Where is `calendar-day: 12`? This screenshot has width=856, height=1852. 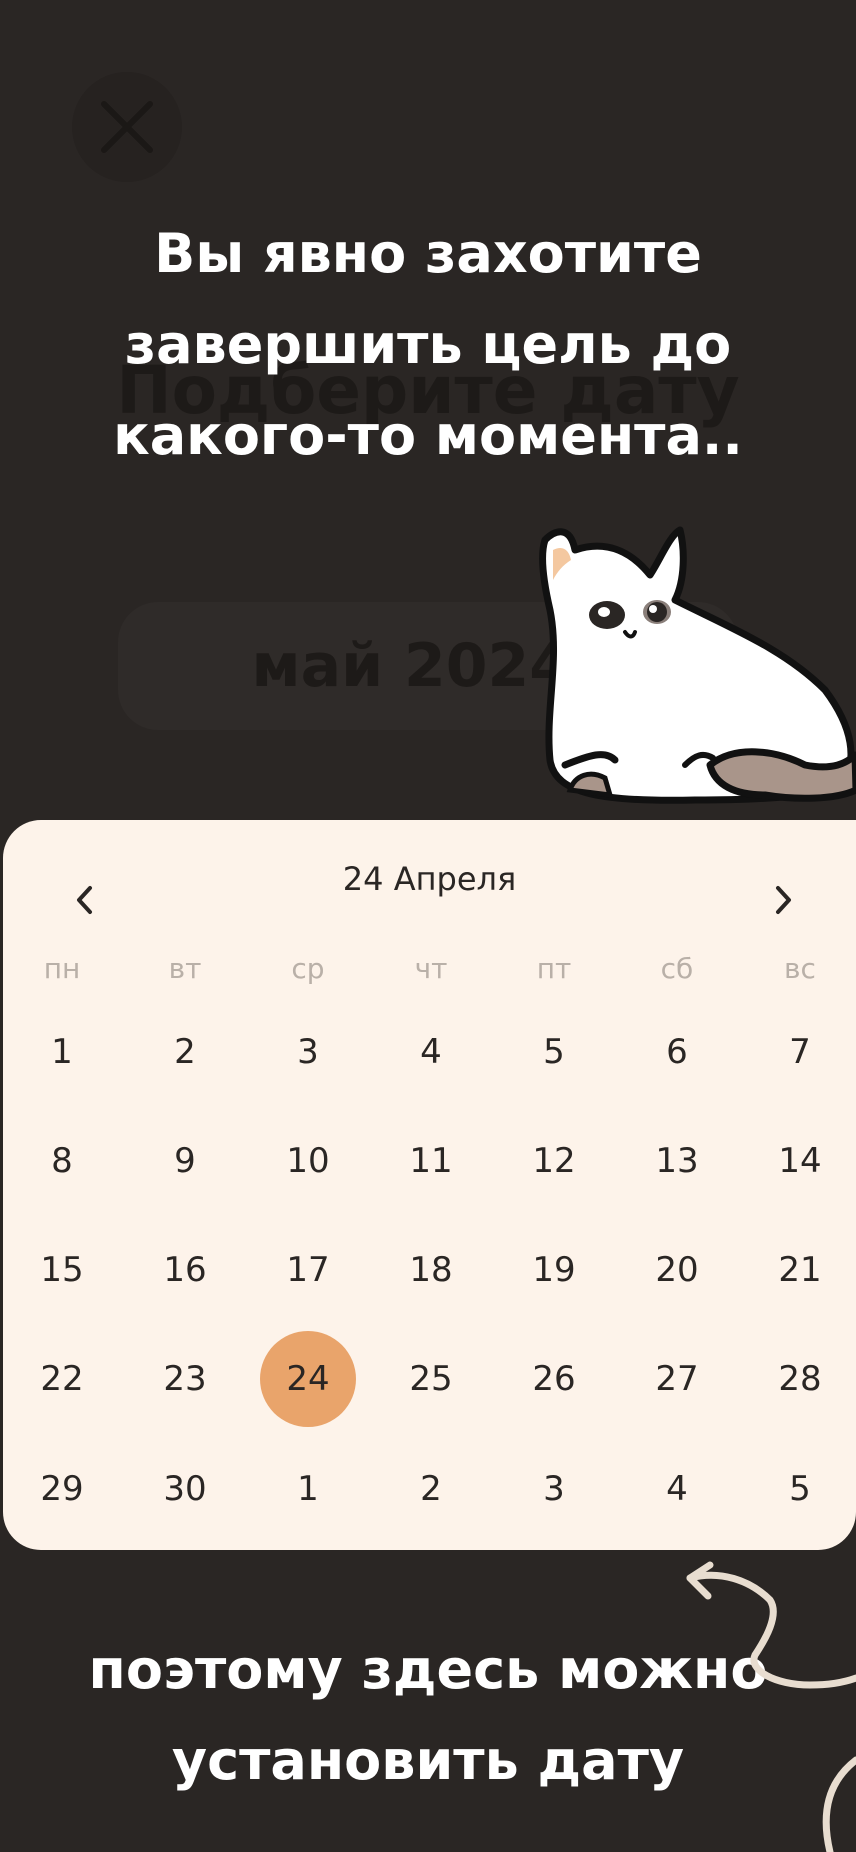 calendar-day: 12 is located at coordinates (554, 1161).